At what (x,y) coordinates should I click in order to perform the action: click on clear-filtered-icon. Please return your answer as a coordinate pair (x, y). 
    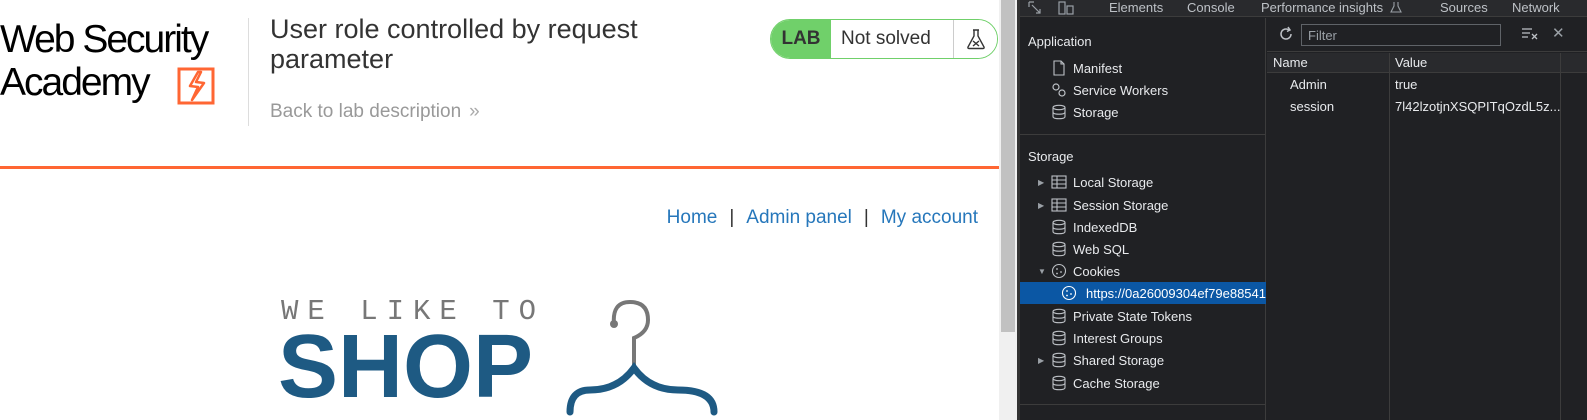
    Looking at the image, I should click on (1530, 33).